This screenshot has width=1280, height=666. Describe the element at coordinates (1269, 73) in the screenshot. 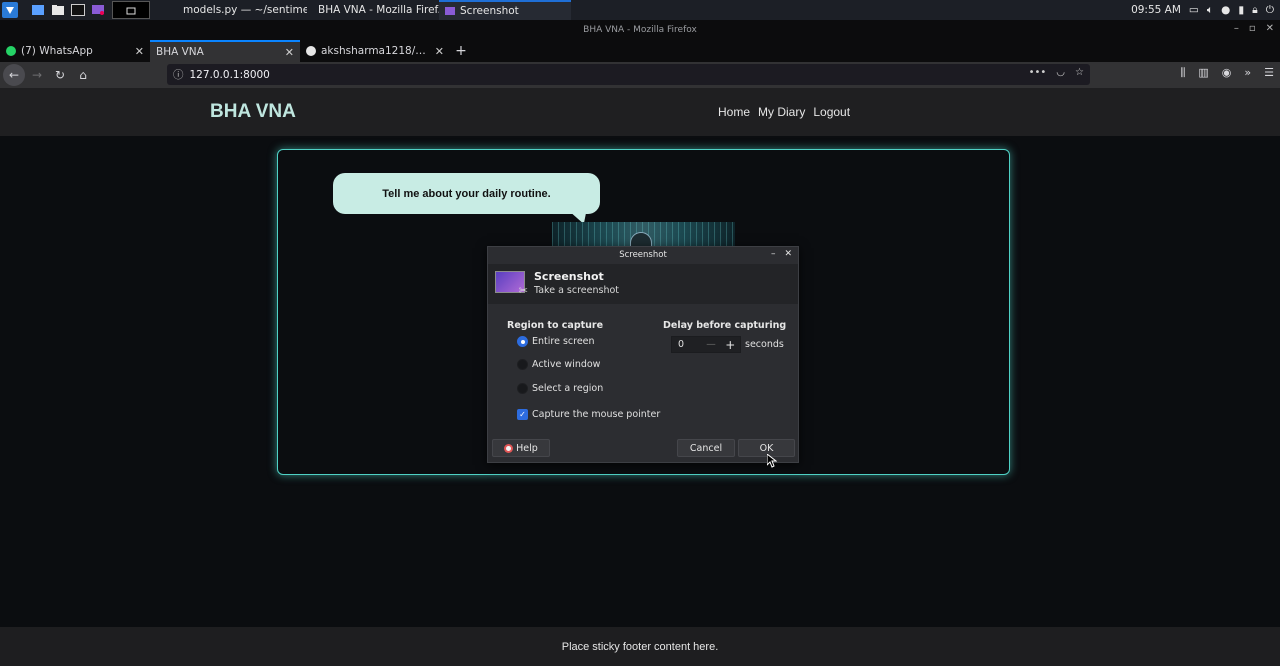

I see `menu-icon: ☰` at that location.